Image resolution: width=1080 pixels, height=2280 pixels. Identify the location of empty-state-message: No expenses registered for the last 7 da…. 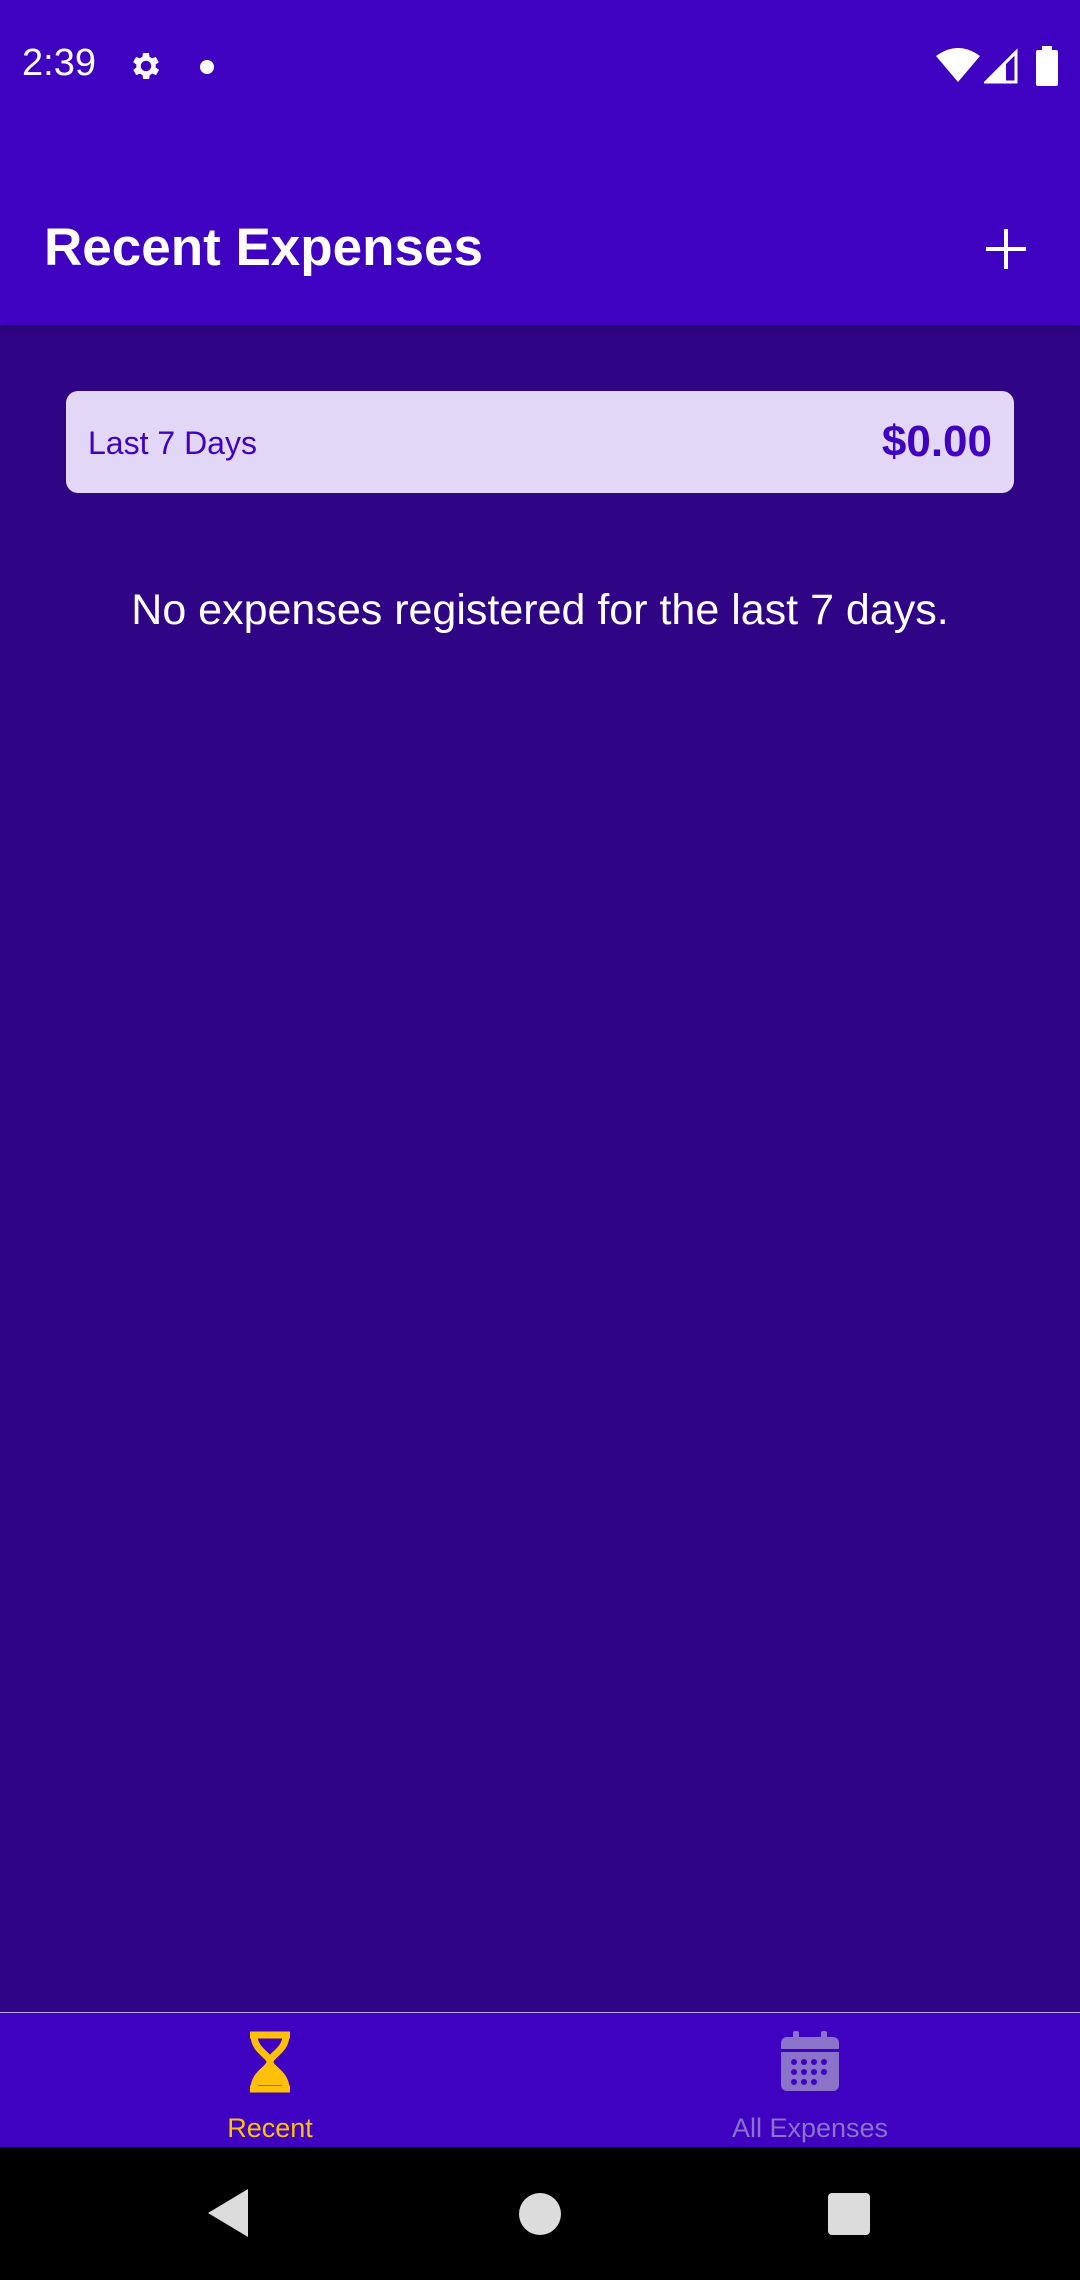
(540, 610).